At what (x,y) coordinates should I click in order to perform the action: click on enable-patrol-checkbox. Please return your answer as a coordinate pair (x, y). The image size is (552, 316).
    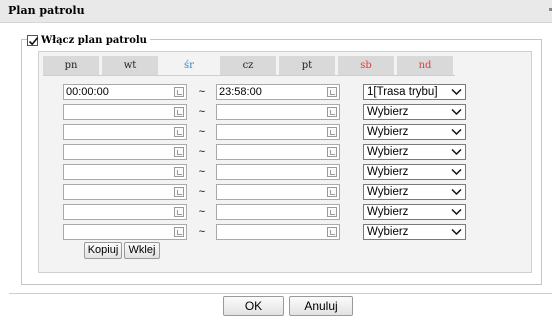
    Looking at the image, I should click on (33, 40).